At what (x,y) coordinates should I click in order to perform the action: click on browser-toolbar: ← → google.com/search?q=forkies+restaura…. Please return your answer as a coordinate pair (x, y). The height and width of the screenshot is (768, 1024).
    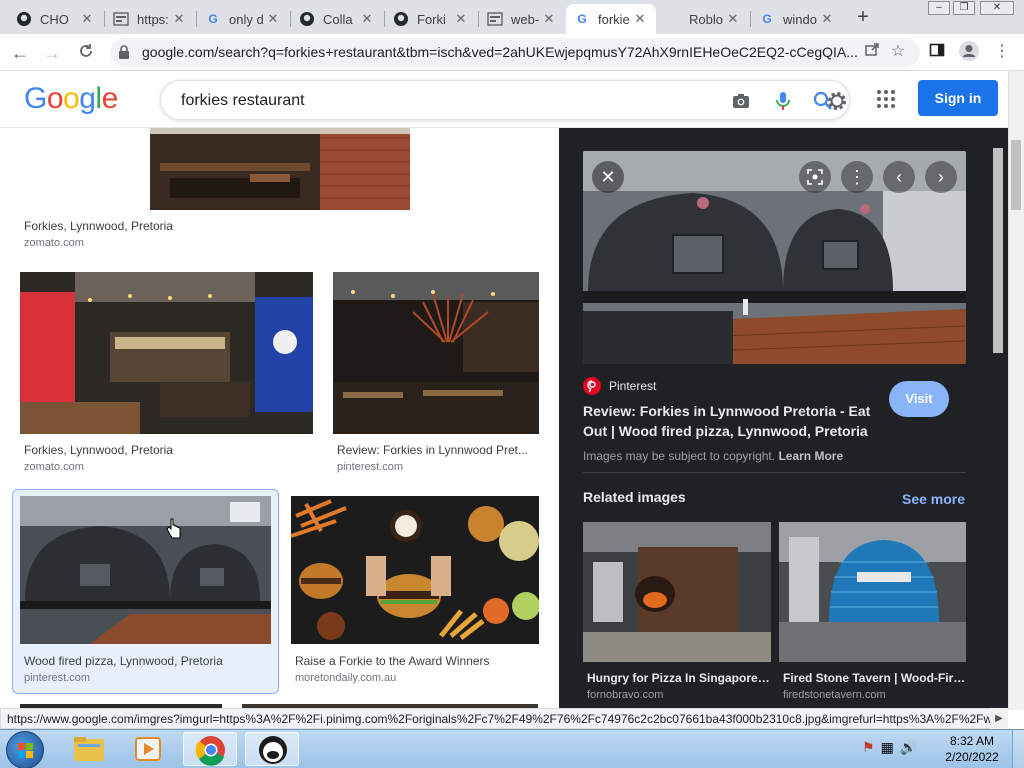
    Looking at the image, I should click on (512, 52).